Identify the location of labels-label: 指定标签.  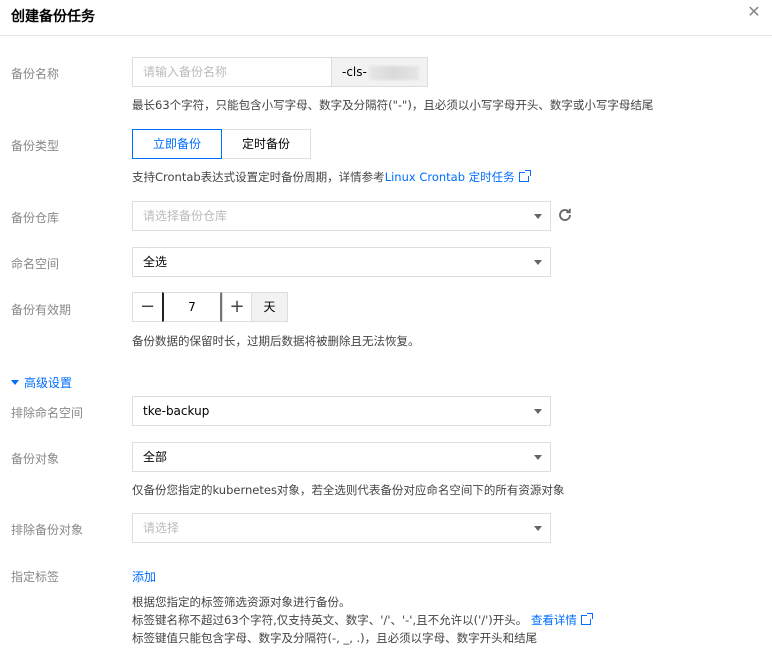
(35, 577).